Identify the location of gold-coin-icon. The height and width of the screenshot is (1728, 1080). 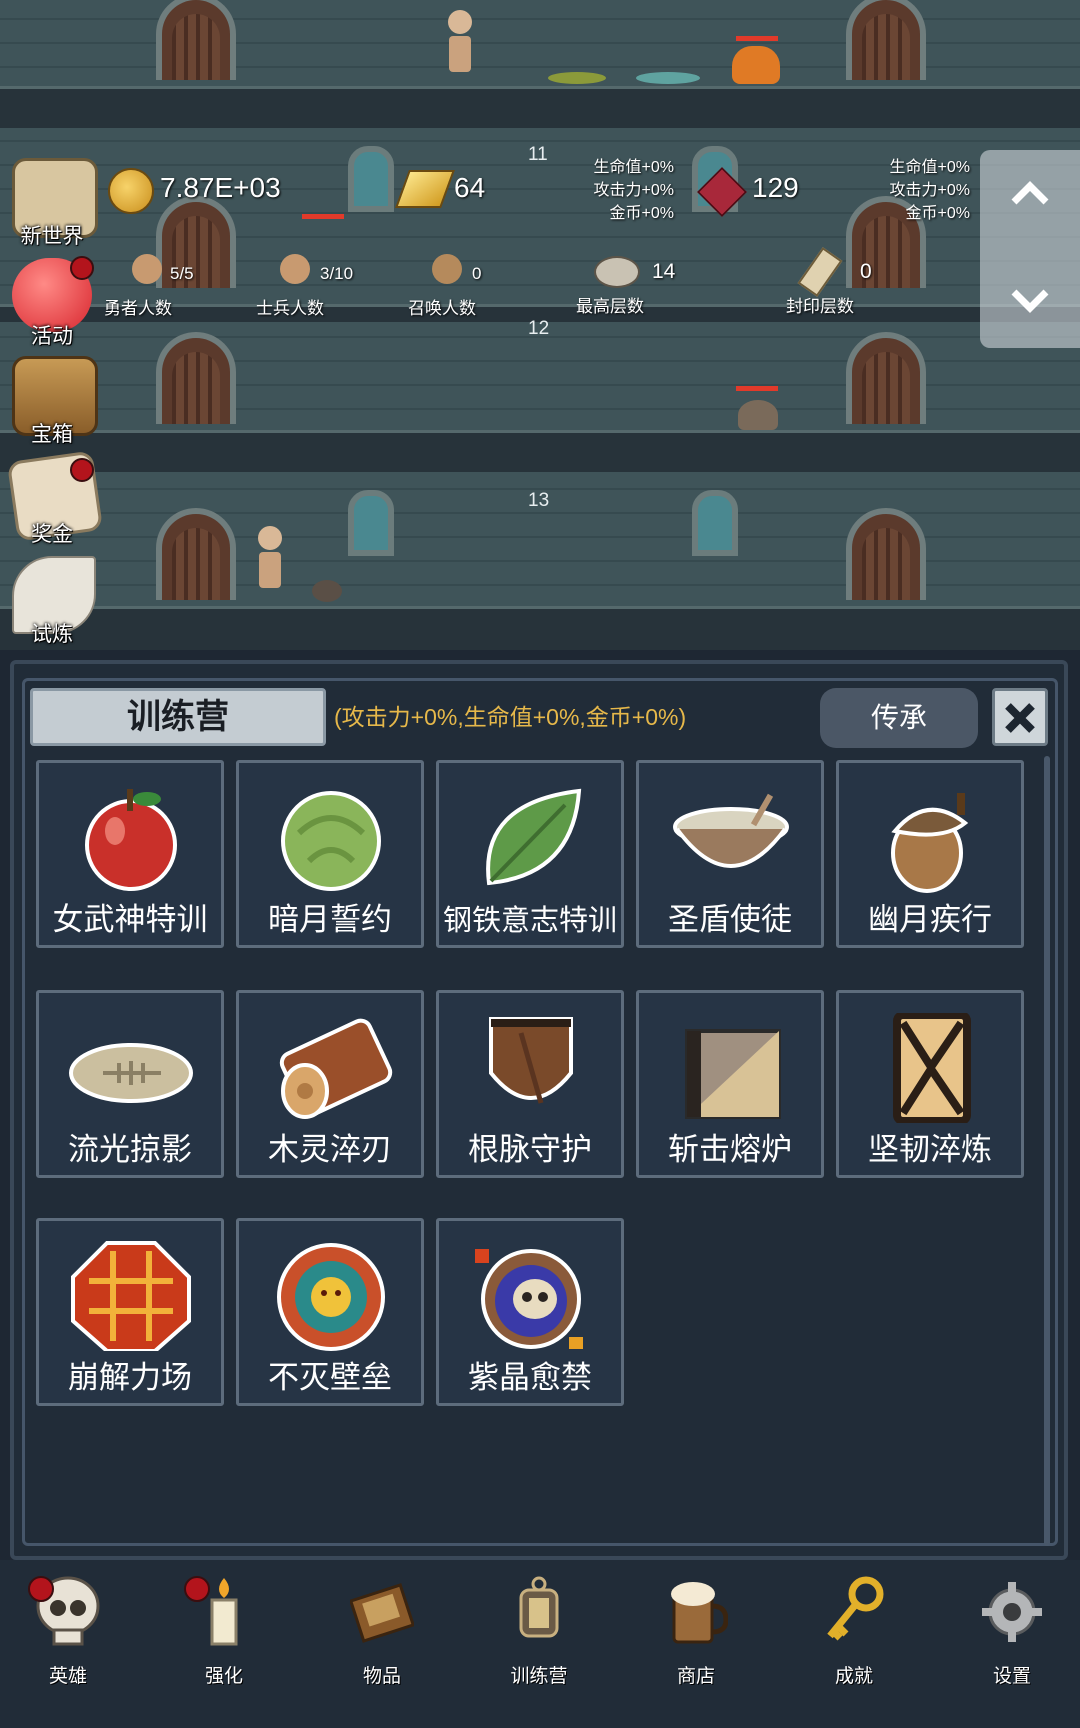
(131, 191).